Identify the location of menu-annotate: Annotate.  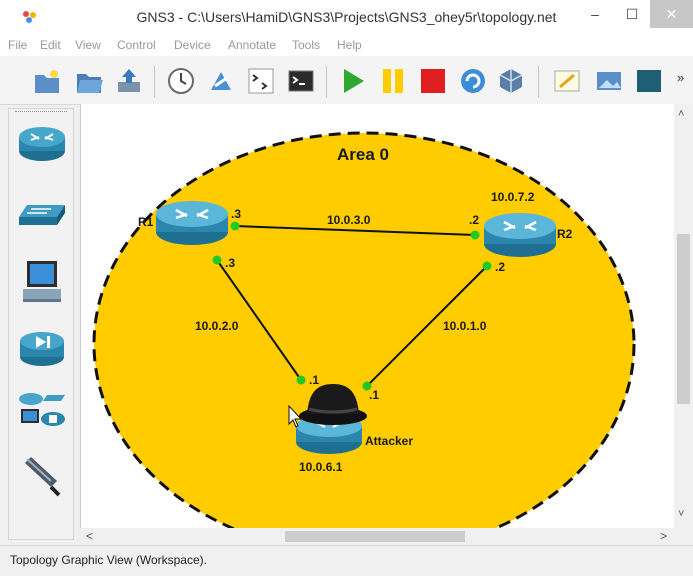
(252, 45).